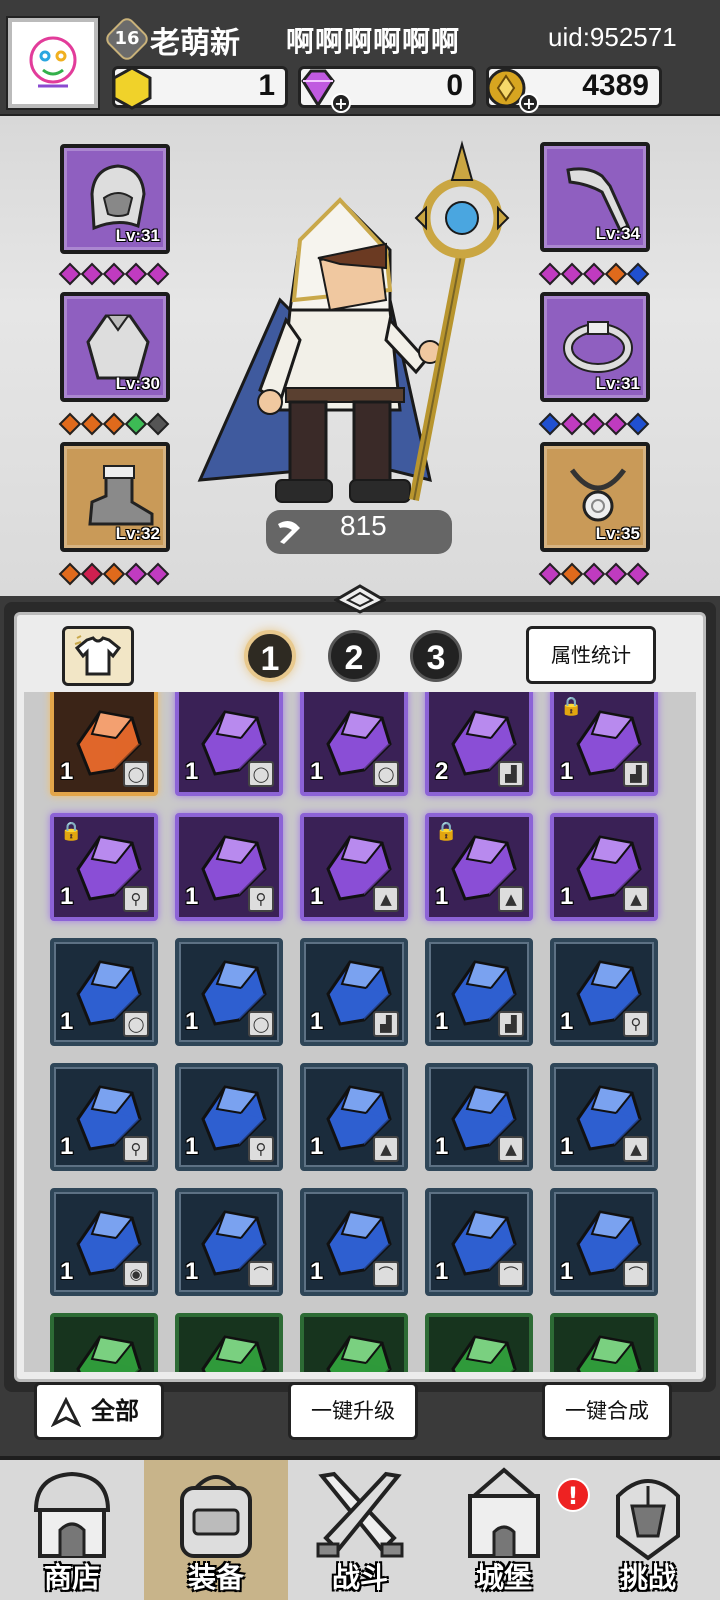 The image size is (720, 1600). What do you see at coordinates (71, 831) in the screenshot?
I see `lock-icon: 🔒` at bounding box center [71, 831].